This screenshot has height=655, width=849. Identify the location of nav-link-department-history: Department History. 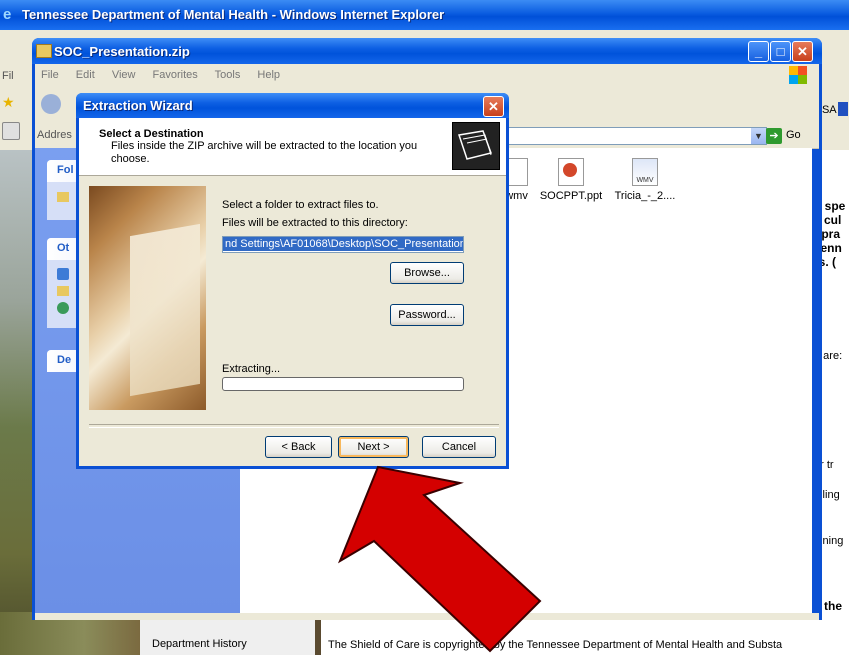
(199, 644).